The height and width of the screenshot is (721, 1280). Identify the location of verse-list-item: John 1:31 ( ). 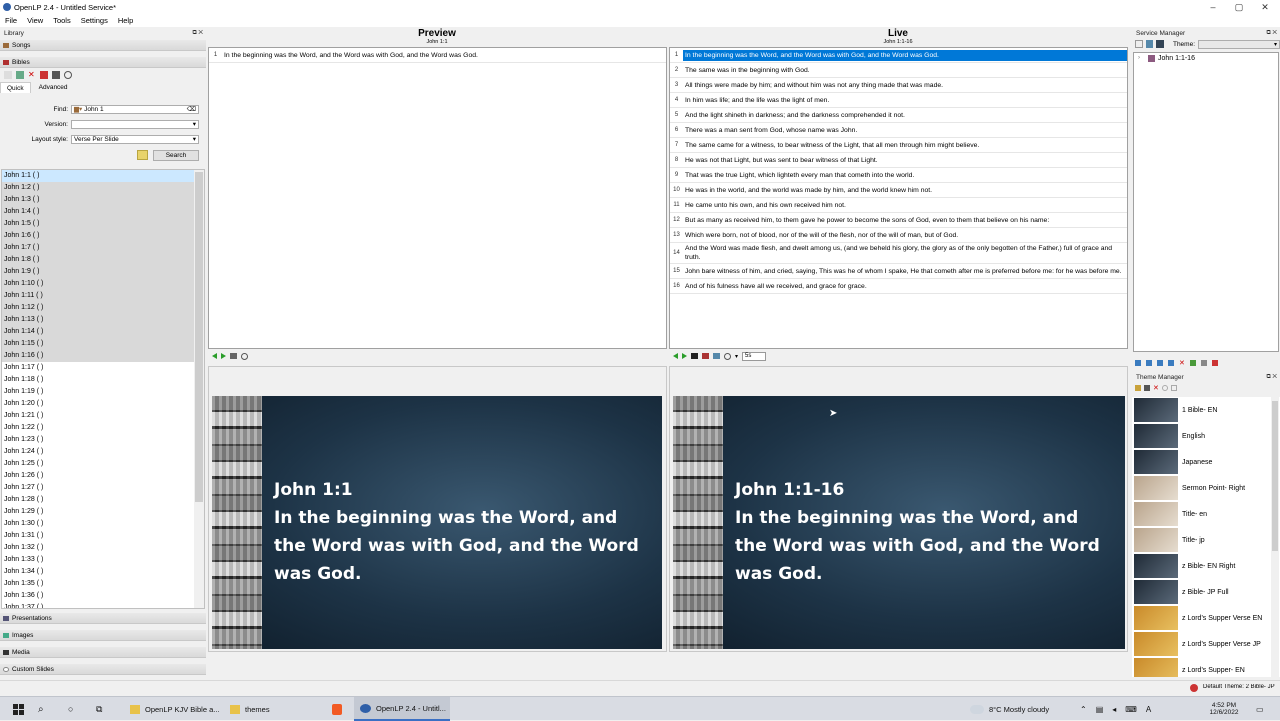
(98, 536).